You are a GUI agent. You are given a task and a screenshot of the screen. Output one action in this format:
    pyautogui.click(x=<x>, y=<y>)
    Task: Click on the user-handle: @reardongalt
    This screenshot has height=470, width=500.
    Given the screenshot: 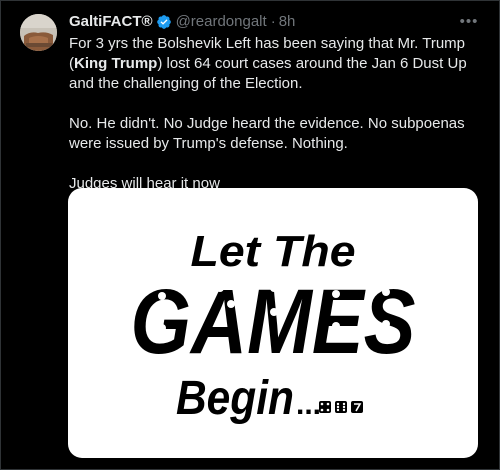 What is the action you would take?
    pyautogui.click(x=221, y=22)
    